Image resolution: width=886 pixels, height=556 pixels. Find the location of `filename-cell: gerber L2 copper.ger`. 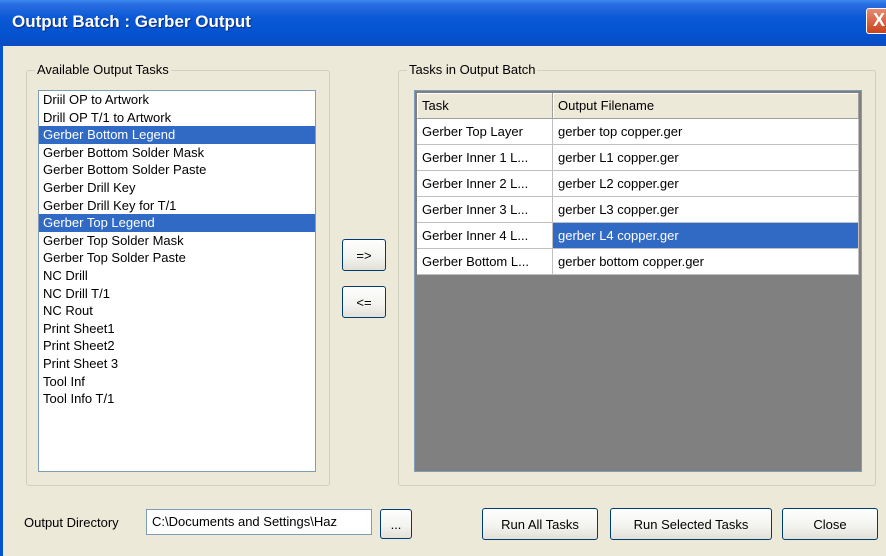

filename-cell: gerber L2 copper.ger is located at coordinates (706, 184).